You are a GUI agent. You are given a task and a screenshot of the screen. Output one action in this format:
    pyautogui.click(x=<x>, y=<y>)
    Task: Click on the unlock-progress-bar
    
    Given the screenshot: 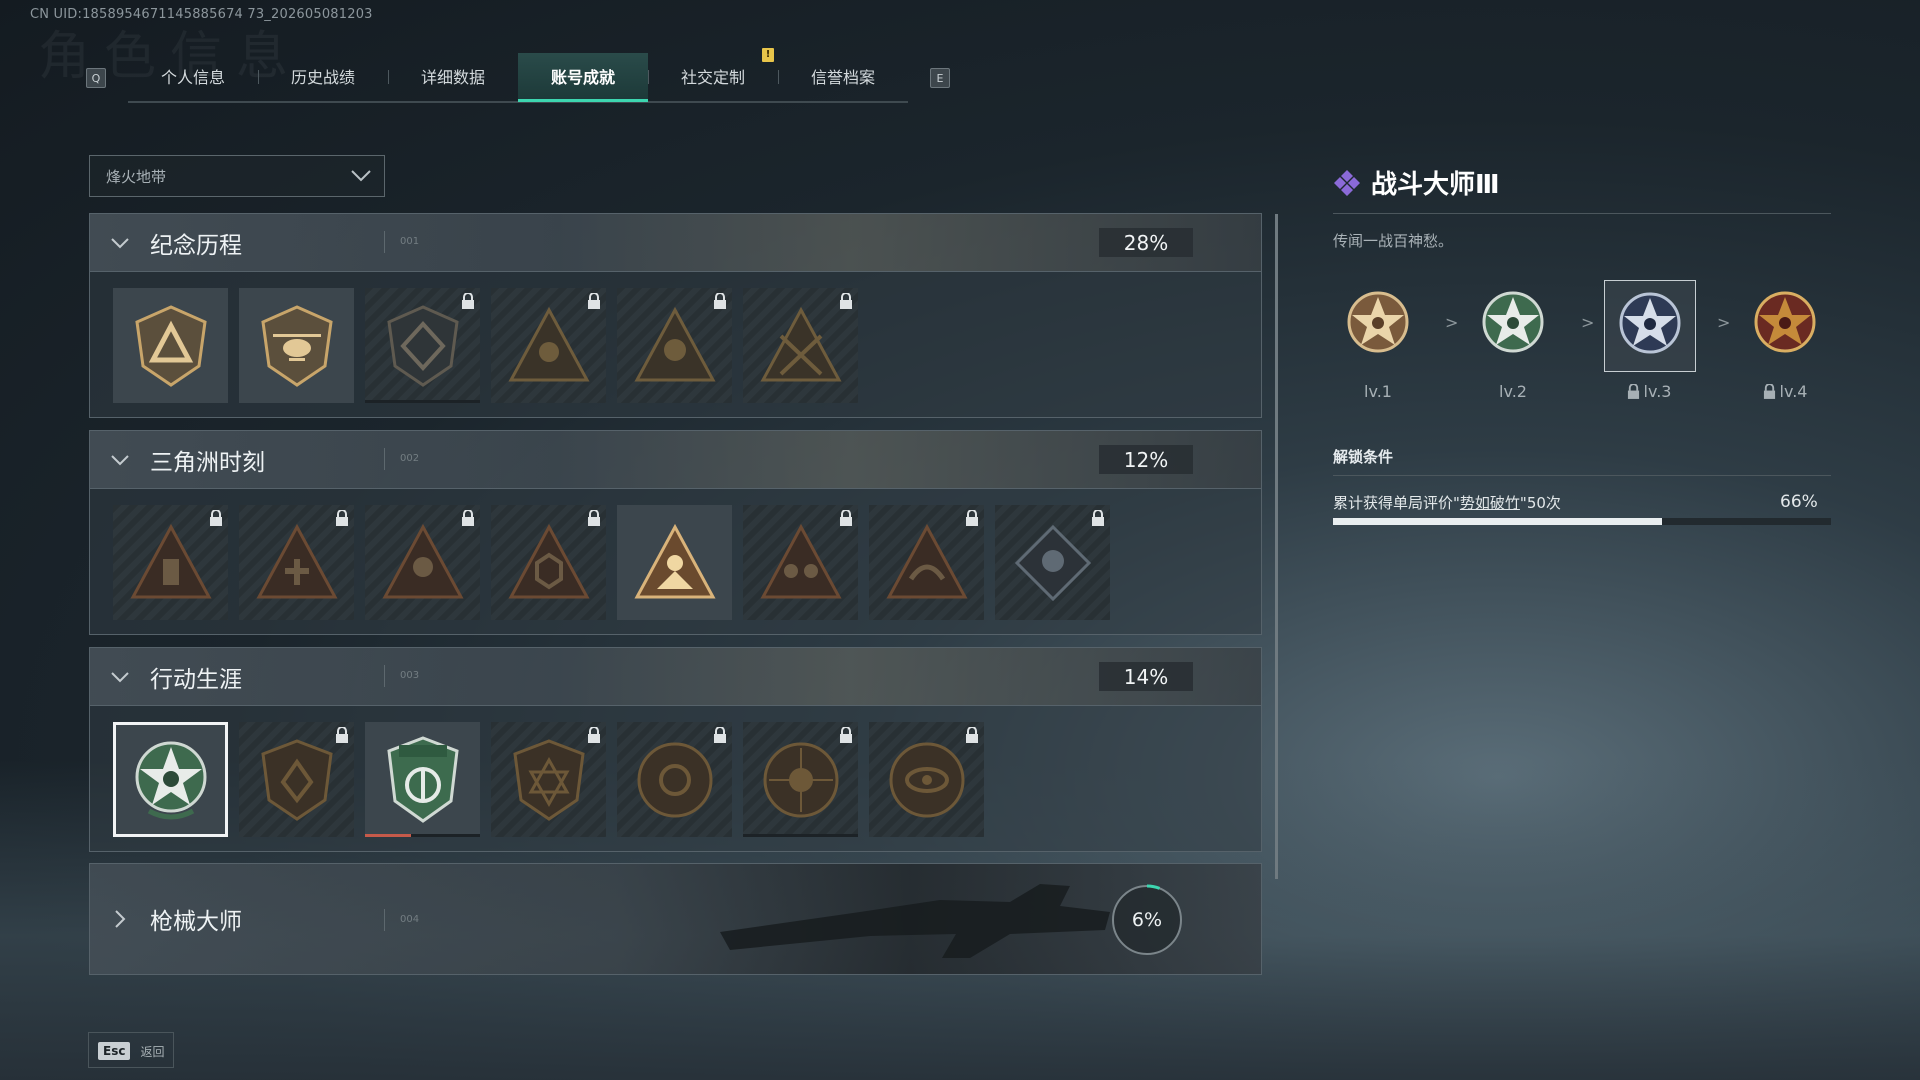 What is the action you would take?
    pyautogui.click(x=1582, y=521)
    